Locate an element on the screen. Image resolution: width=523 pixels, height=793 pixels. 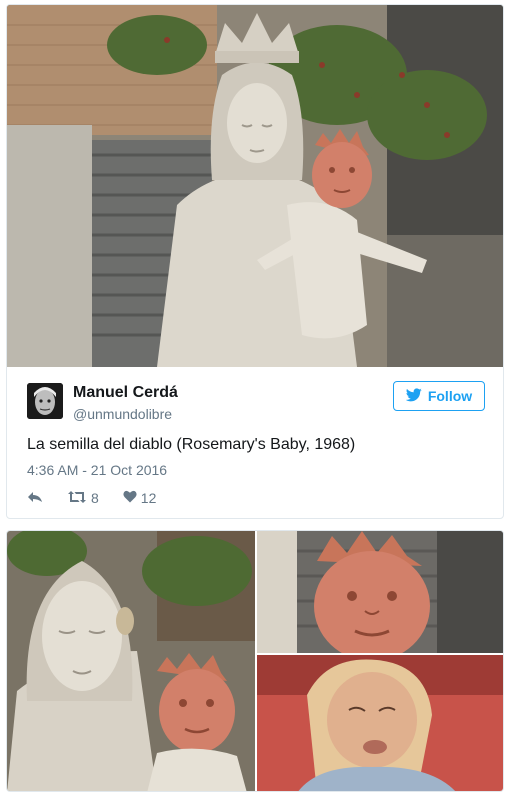
reply-button is located at coordinates (35, 498).